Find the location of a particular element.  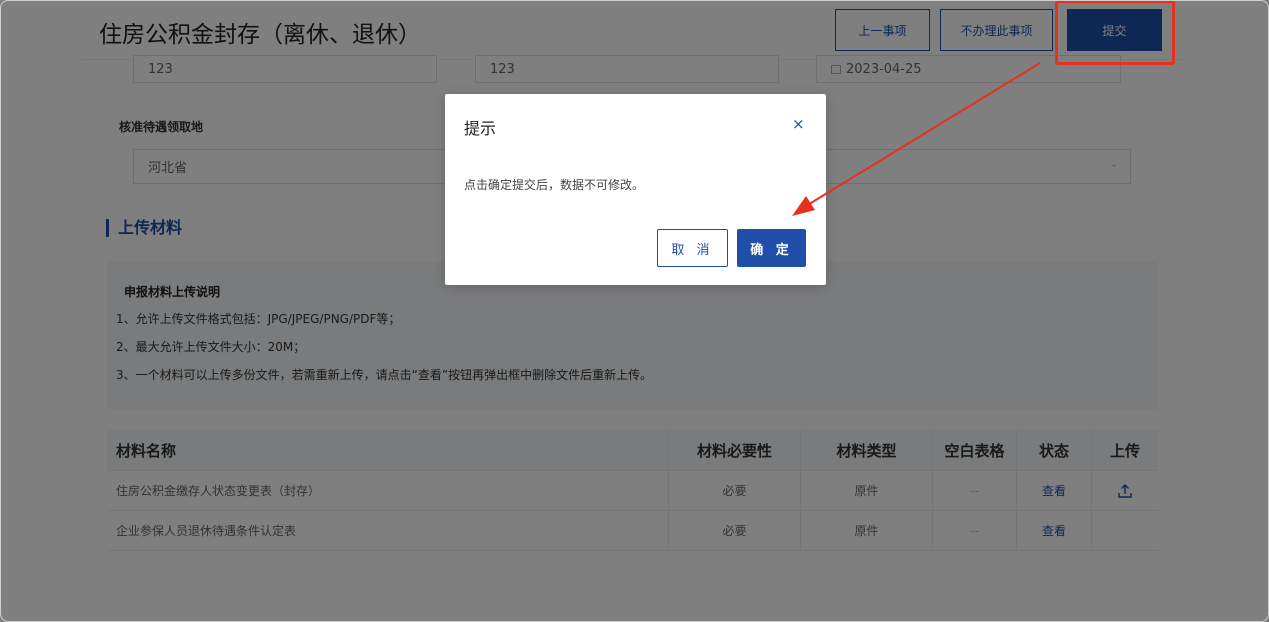

close-icon: × is located at coordinates (798, 124).